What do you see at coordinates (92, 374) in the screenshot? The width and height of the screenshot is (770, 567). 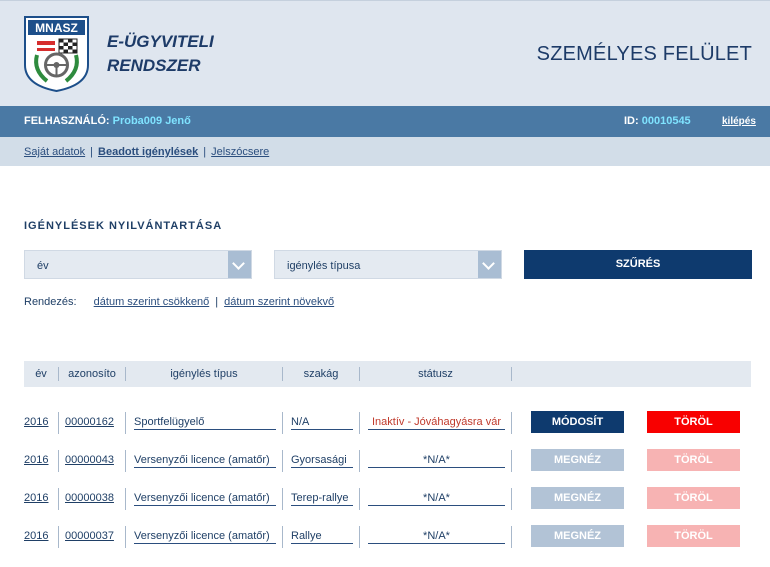 I see `column-id: azonosíto` at bounding box center [92, 374].